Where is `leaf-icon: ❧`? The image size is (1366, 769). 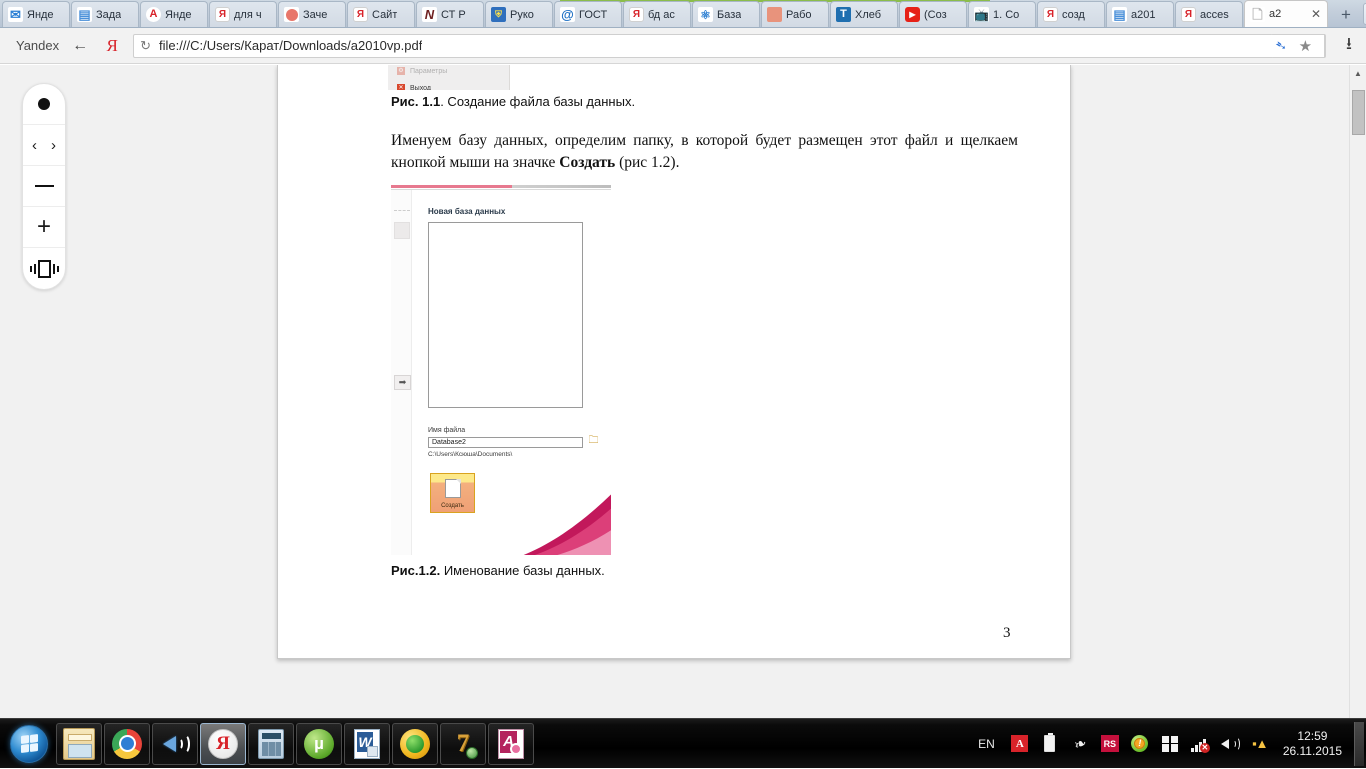 leaf-icon: ❧ is located at coordinates (1080, 744).